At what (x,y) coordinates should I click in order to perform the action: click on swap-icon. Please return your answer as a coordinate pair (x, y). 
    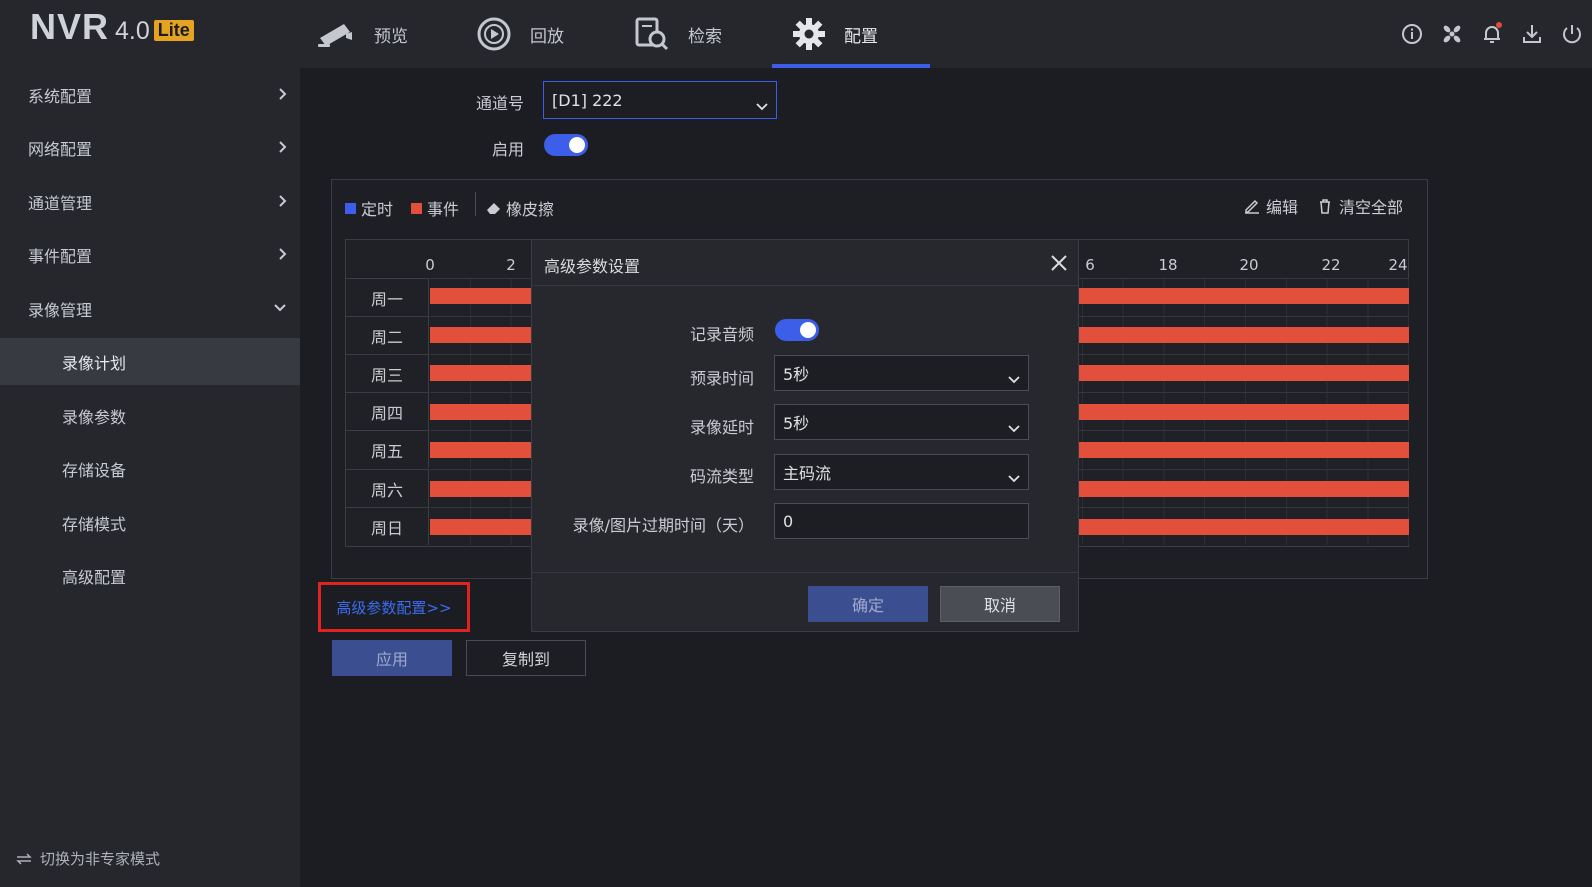
    Looking at the image, I should click on (24, 858).